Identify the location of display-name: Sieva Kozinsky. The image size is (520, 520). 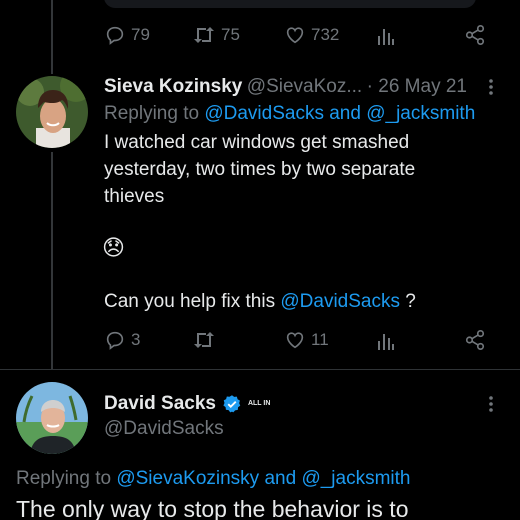
(173, 86).